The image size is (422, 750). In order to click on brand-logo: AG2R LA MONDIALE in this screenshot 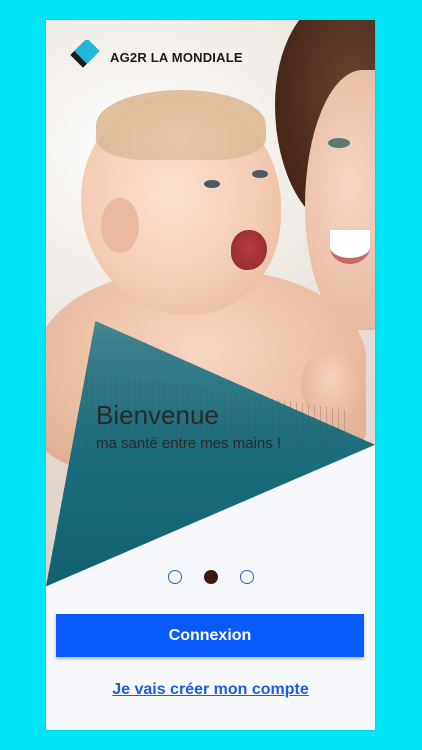, I will do `click(155, 56)`.